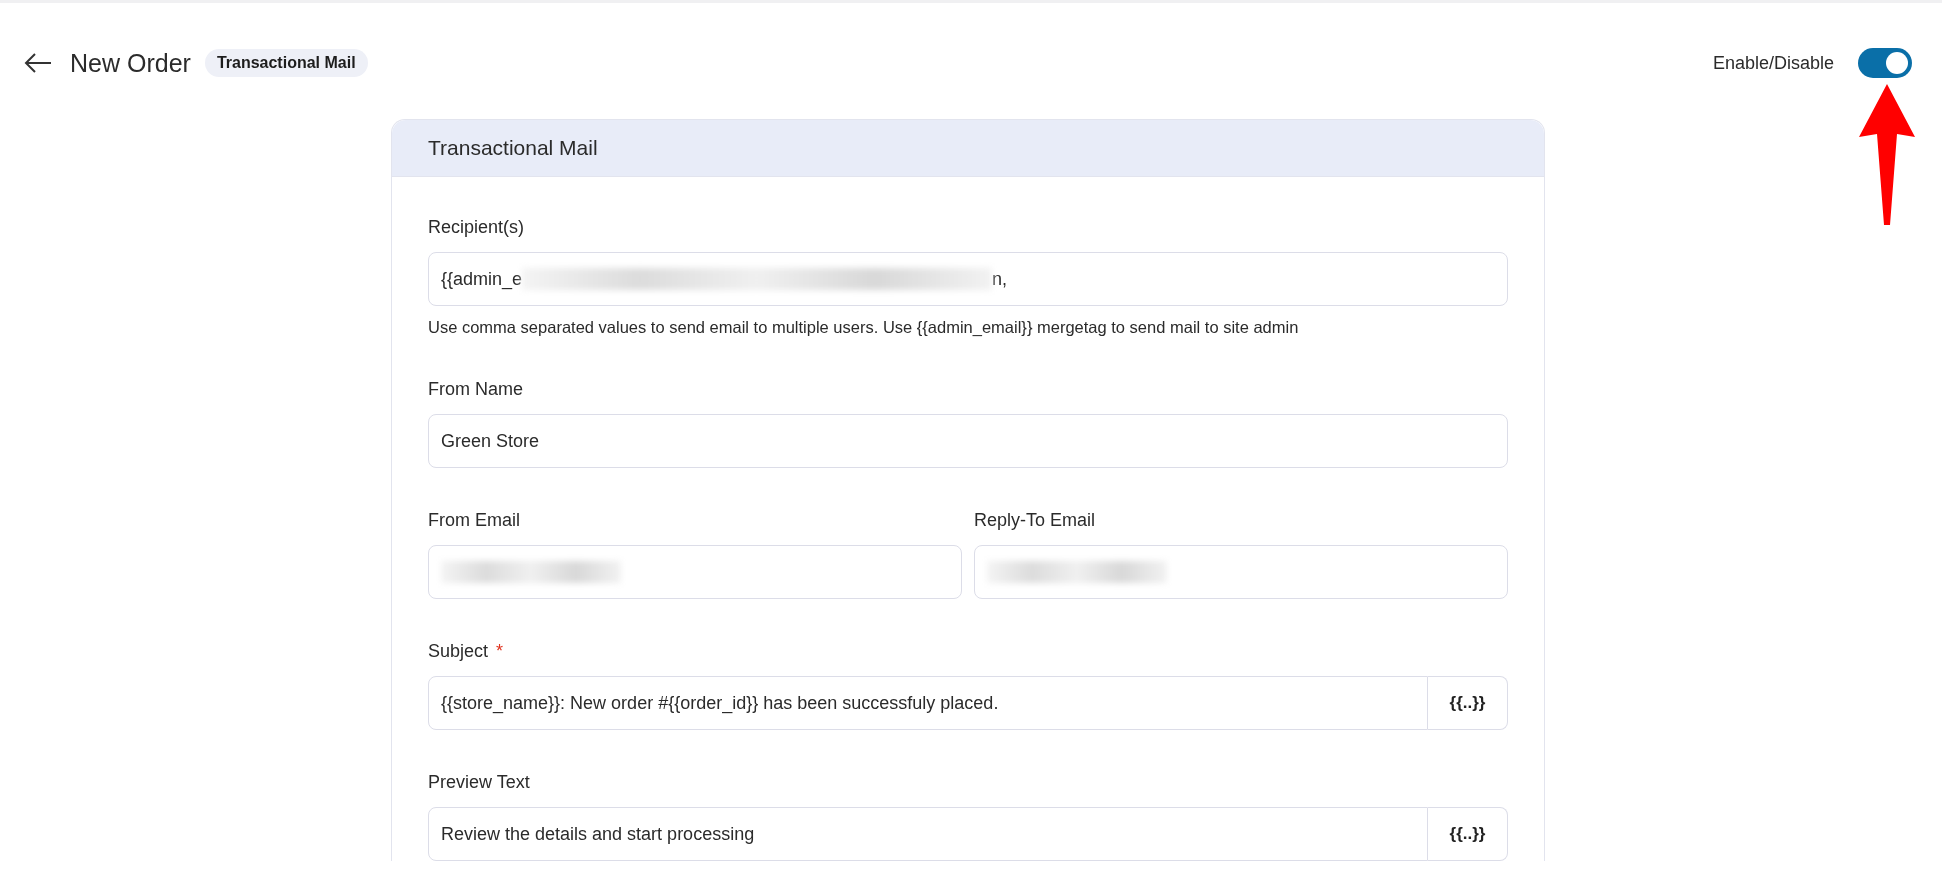  Describe the element at coordinates (38, 63) in the screenshot. I see `back-arrow-icon` at that location.